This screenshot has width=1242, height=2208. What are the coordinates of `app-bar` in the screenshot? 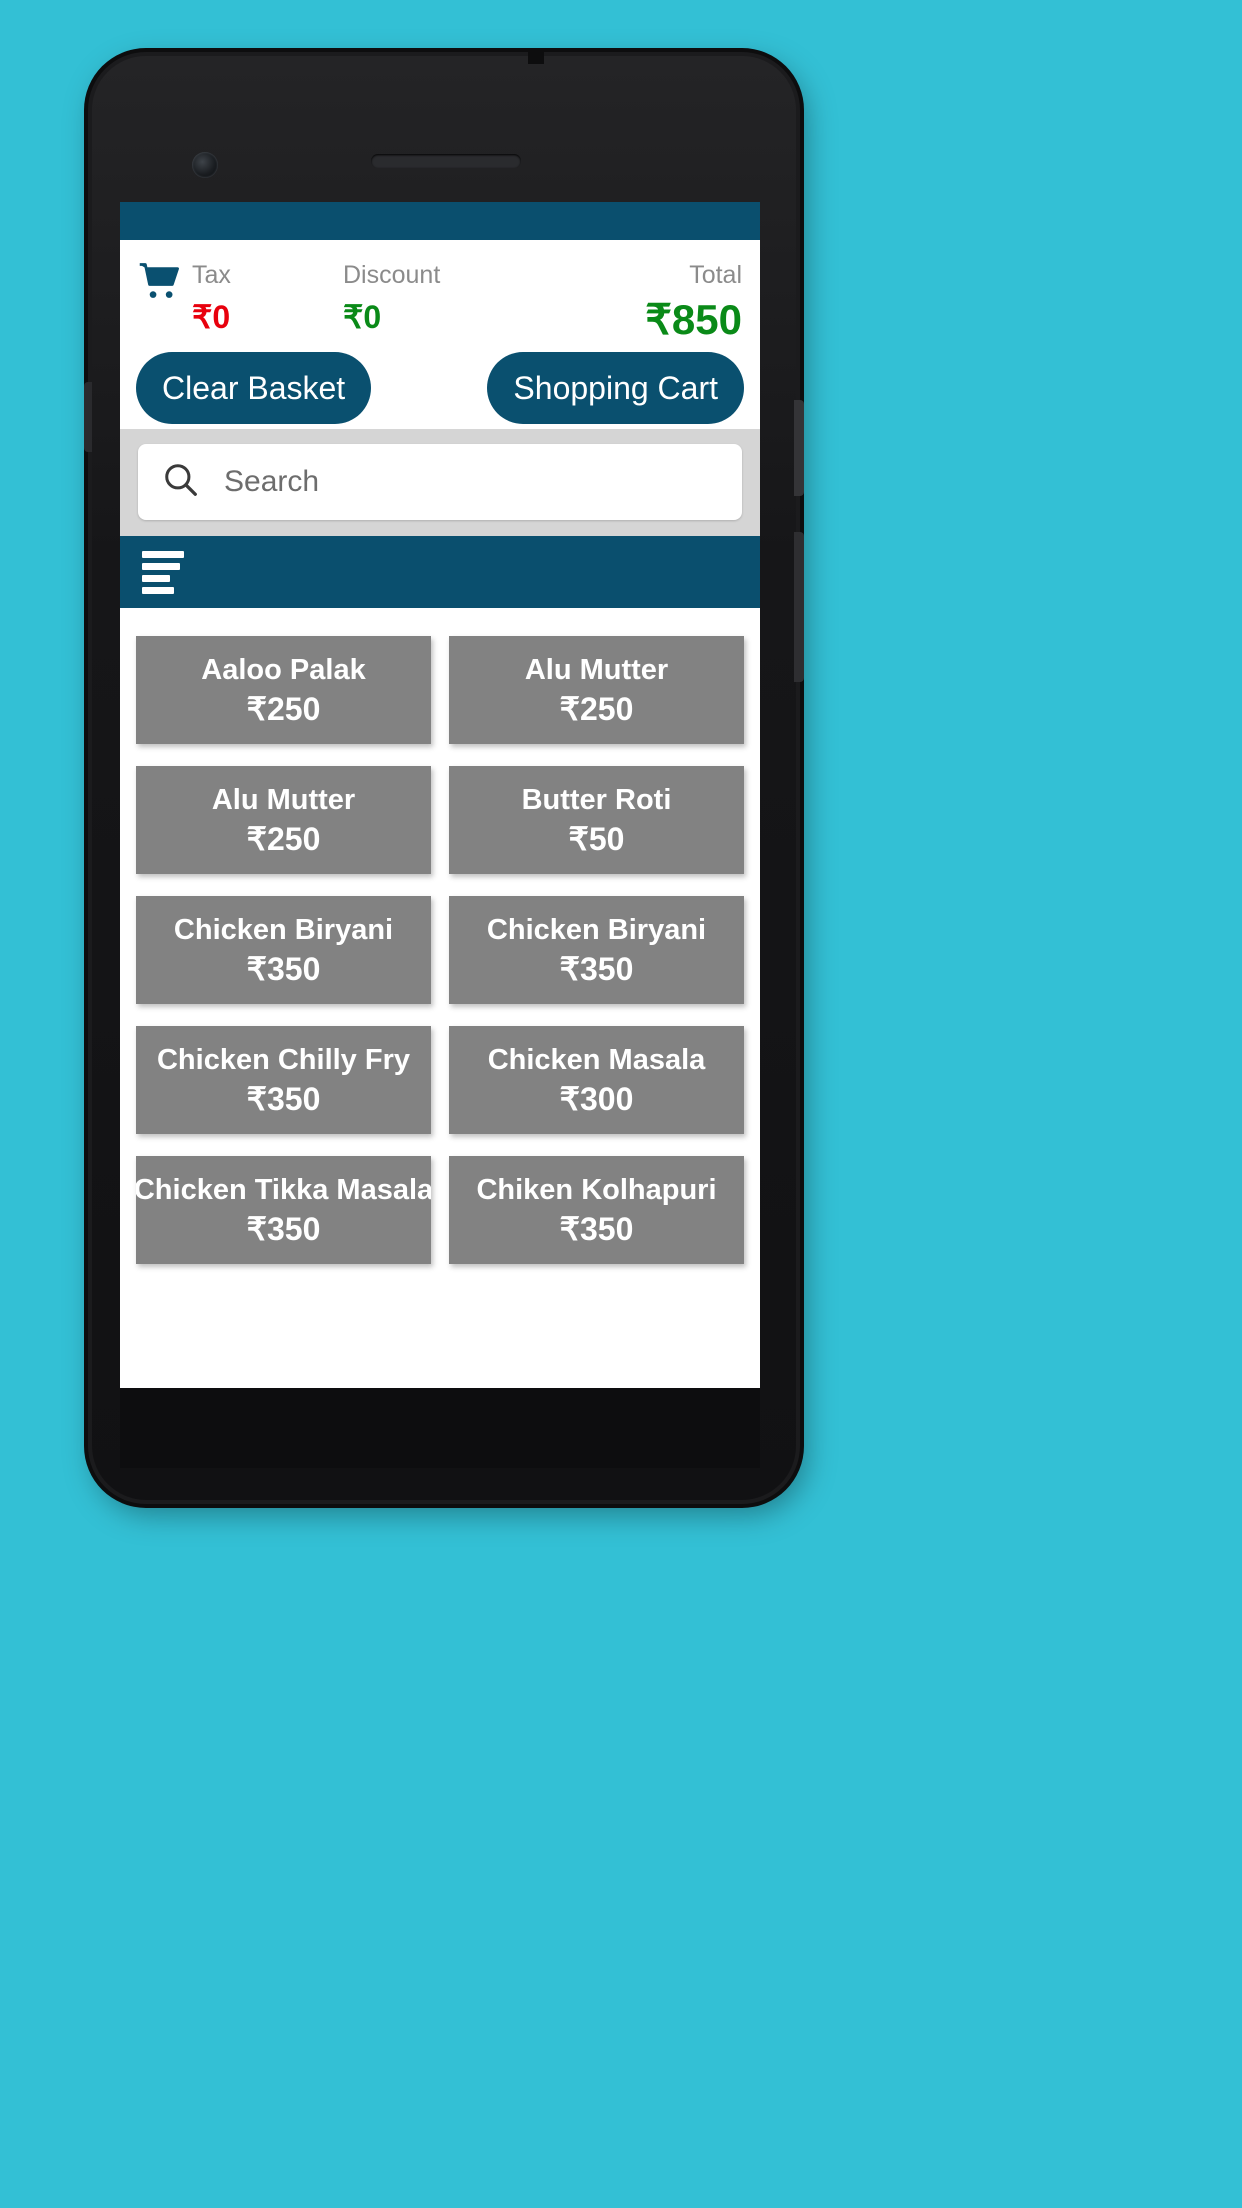 It's located at (440, 221).